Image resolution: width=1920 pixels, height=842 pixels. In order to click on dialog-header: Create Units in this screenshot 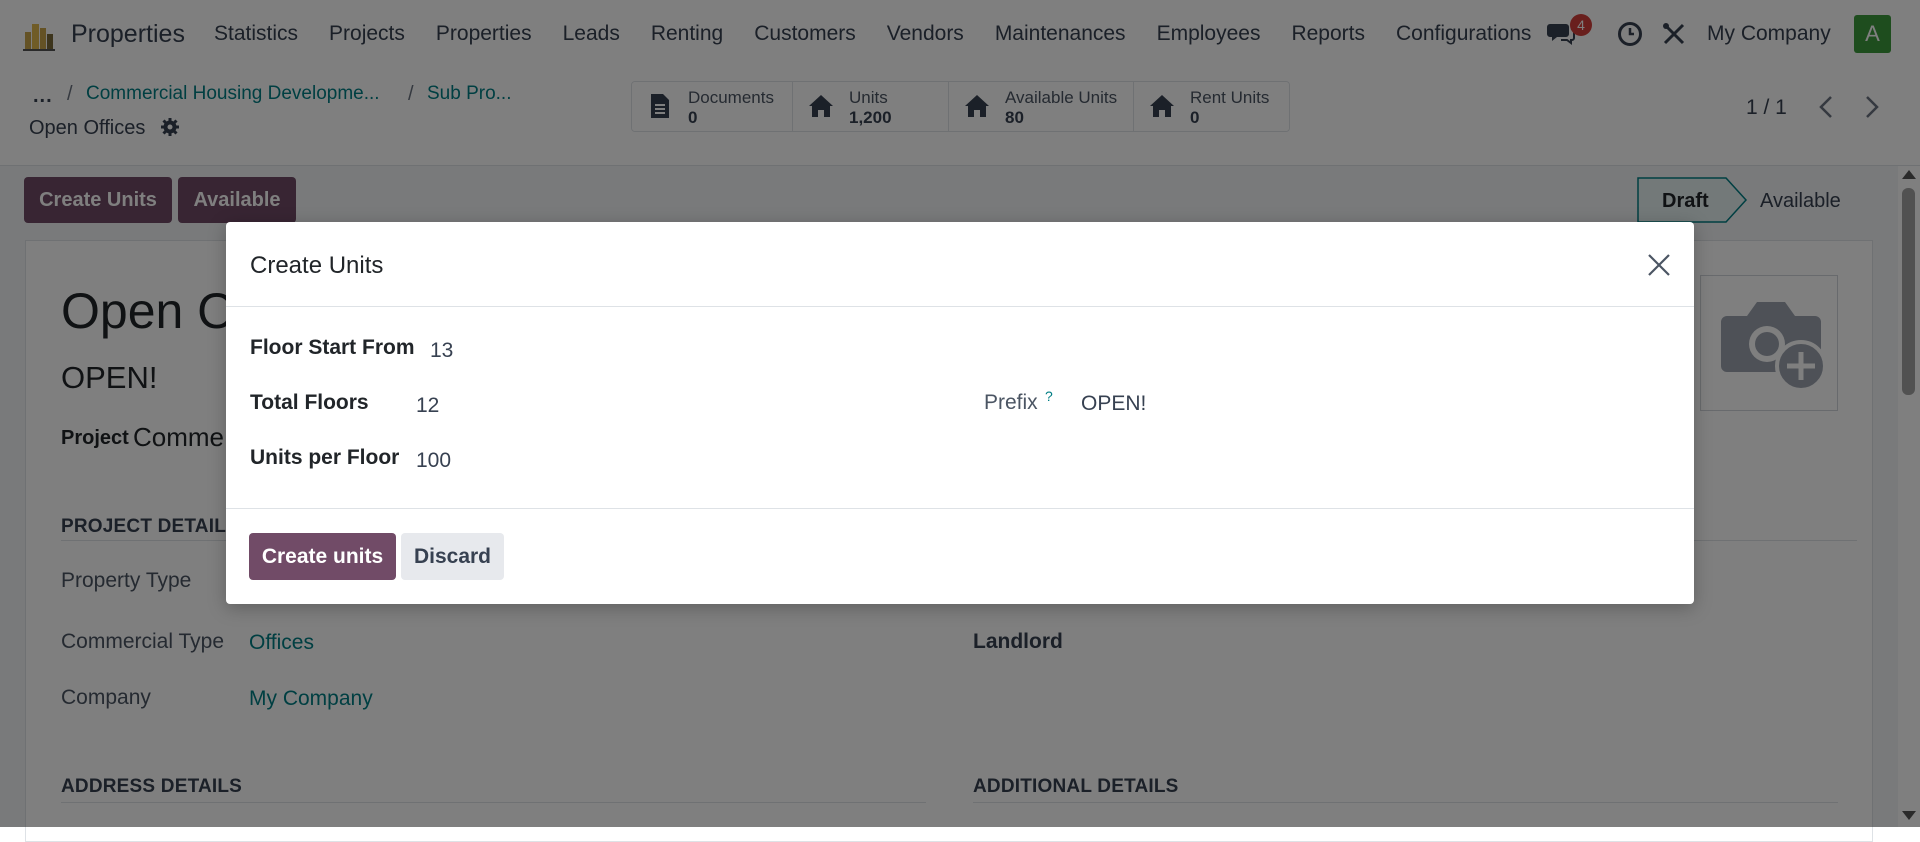, I will do `click(960, 264)`.